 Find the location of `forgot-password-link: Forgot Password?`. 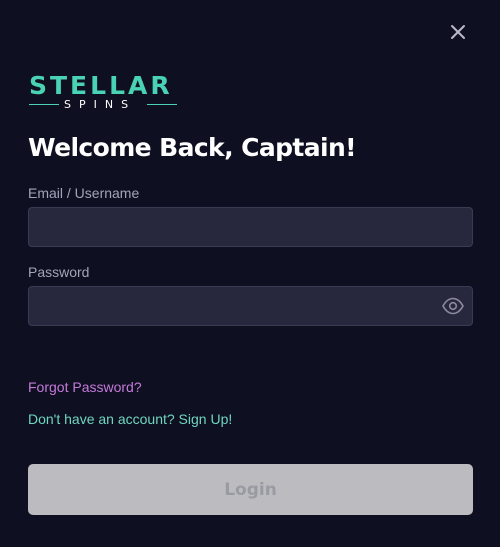

forgot-password-link: Forgot Password? is located at coordinates (85, 387).